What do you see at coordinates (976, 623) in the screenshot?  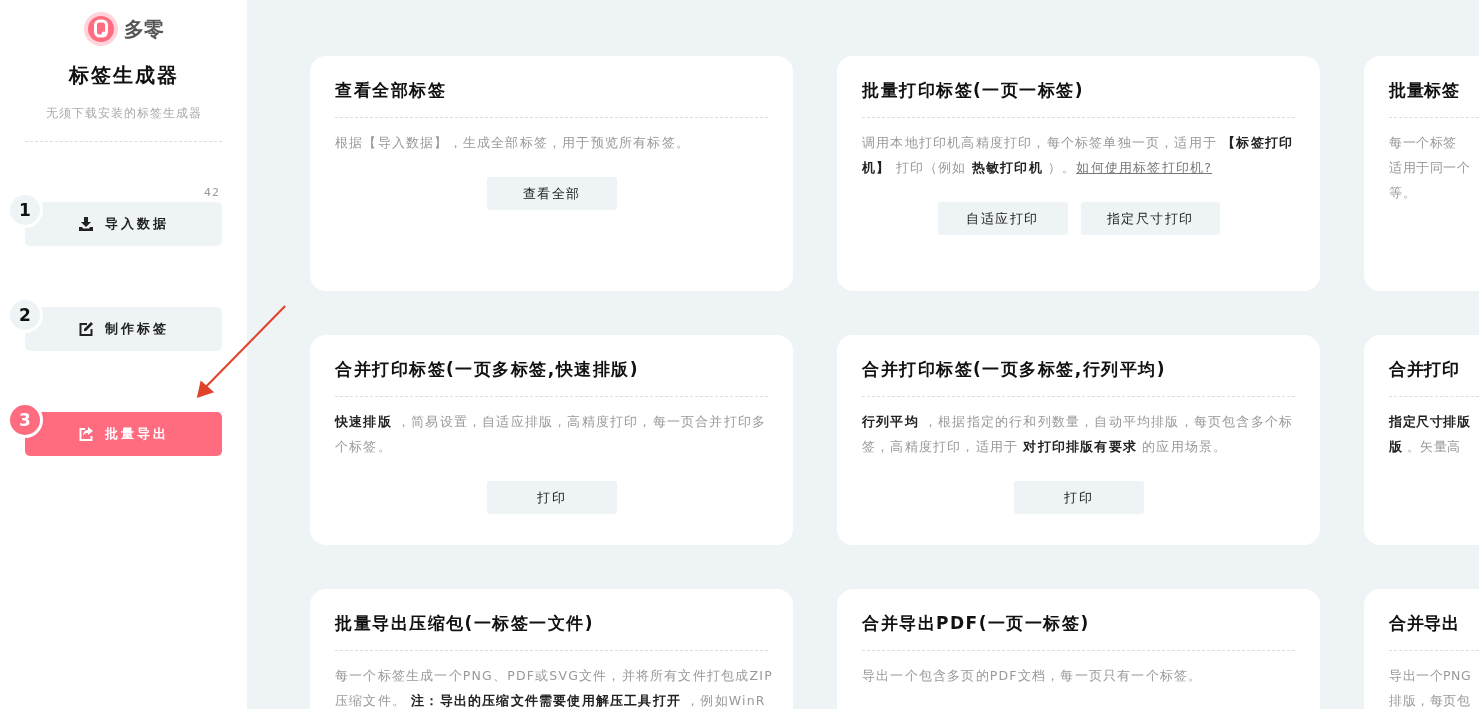 I see `card-title: 合并导出PDF(一页一标签)` at bounding box center [976, 623].